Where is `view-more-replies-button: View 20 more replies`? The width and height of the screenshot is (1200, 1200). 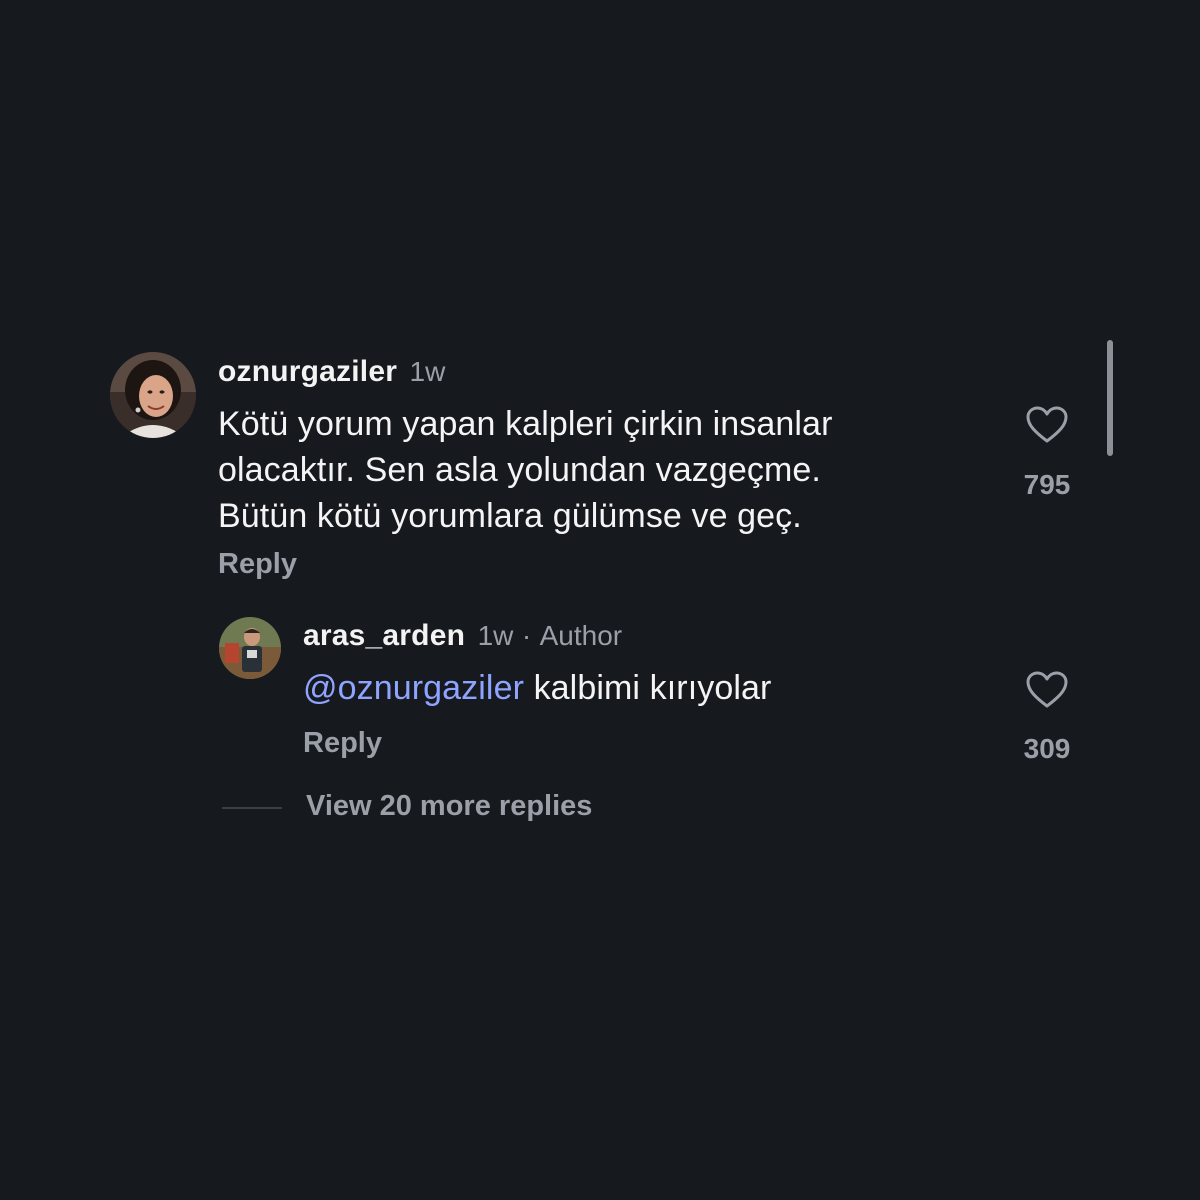 view-more-replies-button: View 20 more replies is located at coordinates (449, 806).